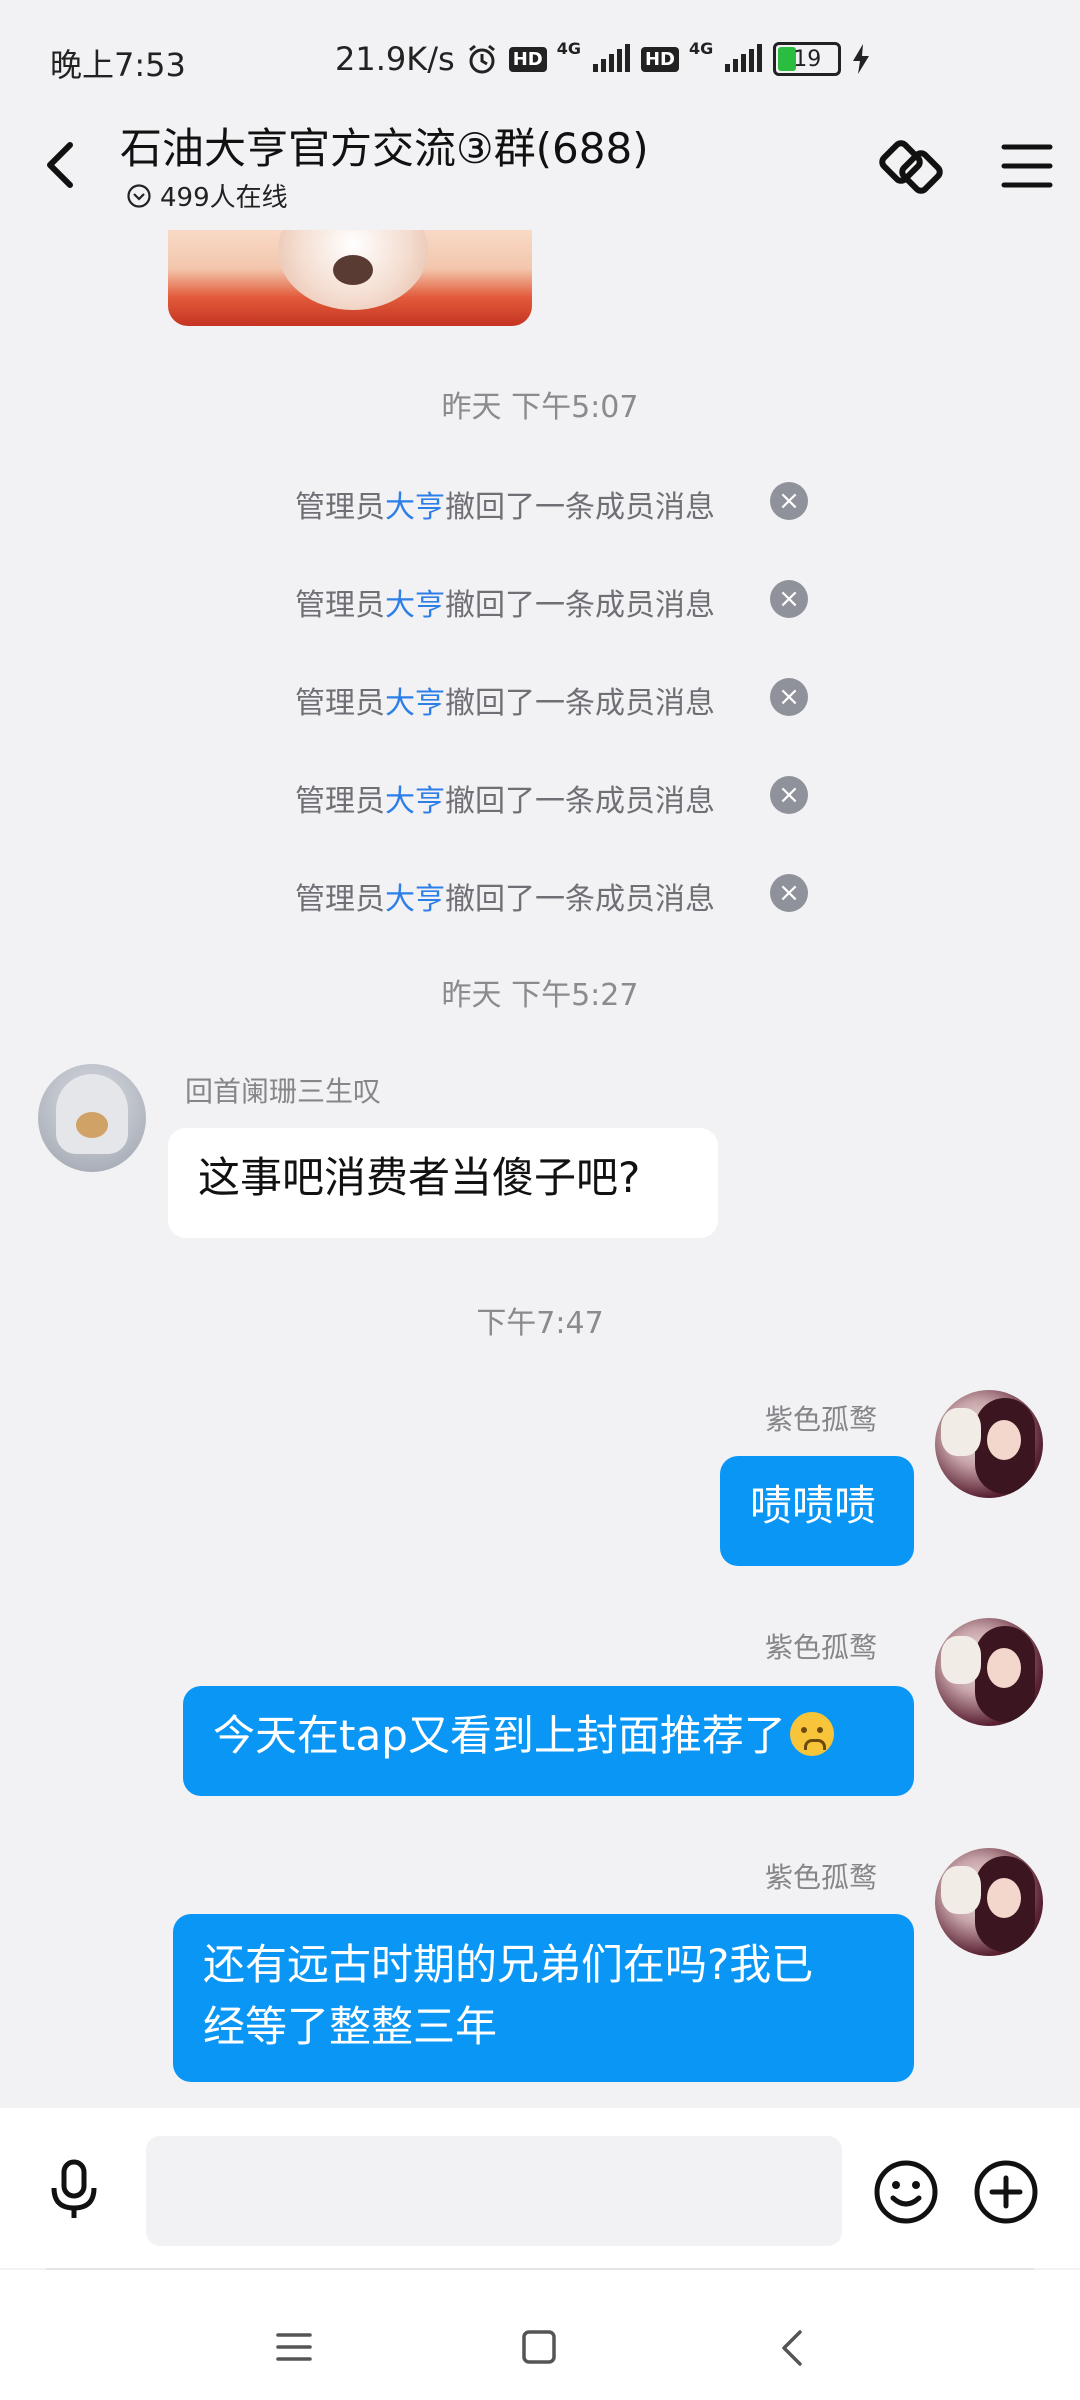 The width and height of the screenshot is (1080, 2400). I want to click on status-bar: 晚上7:53 21.9K/s HD 4G HD 4G 19, so click(540, 60).